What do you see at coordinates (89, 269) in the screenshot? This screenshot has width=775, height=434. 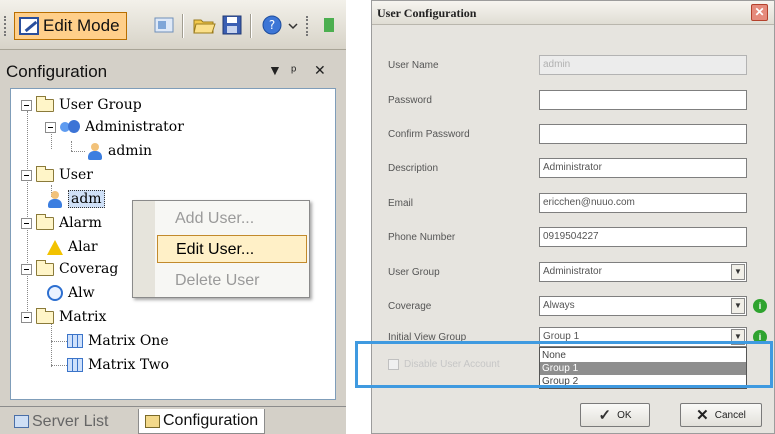 I see `tree-node-label: Coverag` at bounding box center [89, 269].